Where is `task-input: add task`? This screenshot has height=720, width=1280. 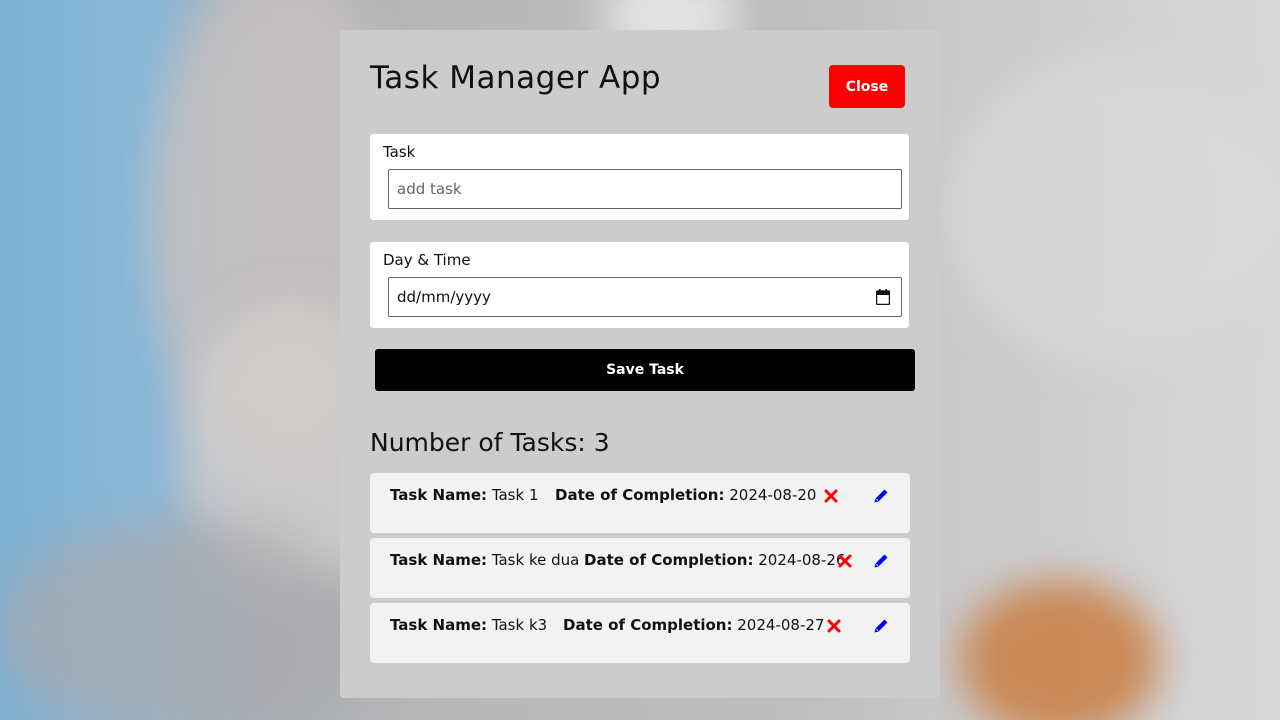 task-input: add task is located at coordinates (645, 189).